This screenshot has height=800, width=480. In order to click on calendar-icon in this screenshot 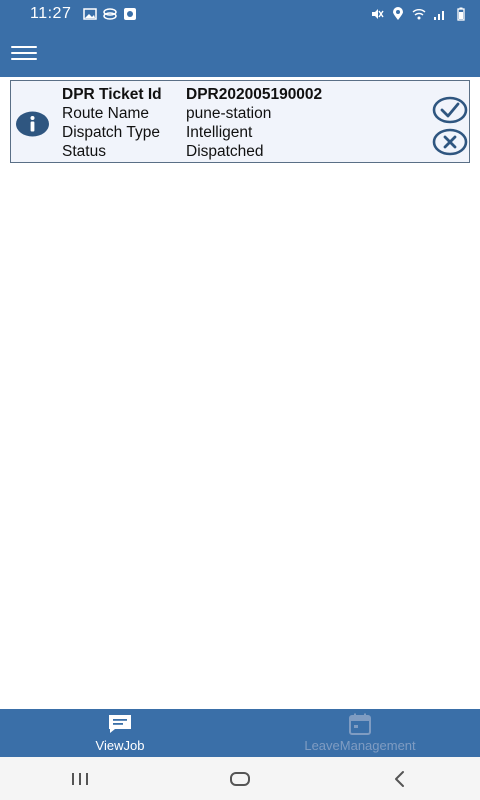, I will do `click(360, 724)`.